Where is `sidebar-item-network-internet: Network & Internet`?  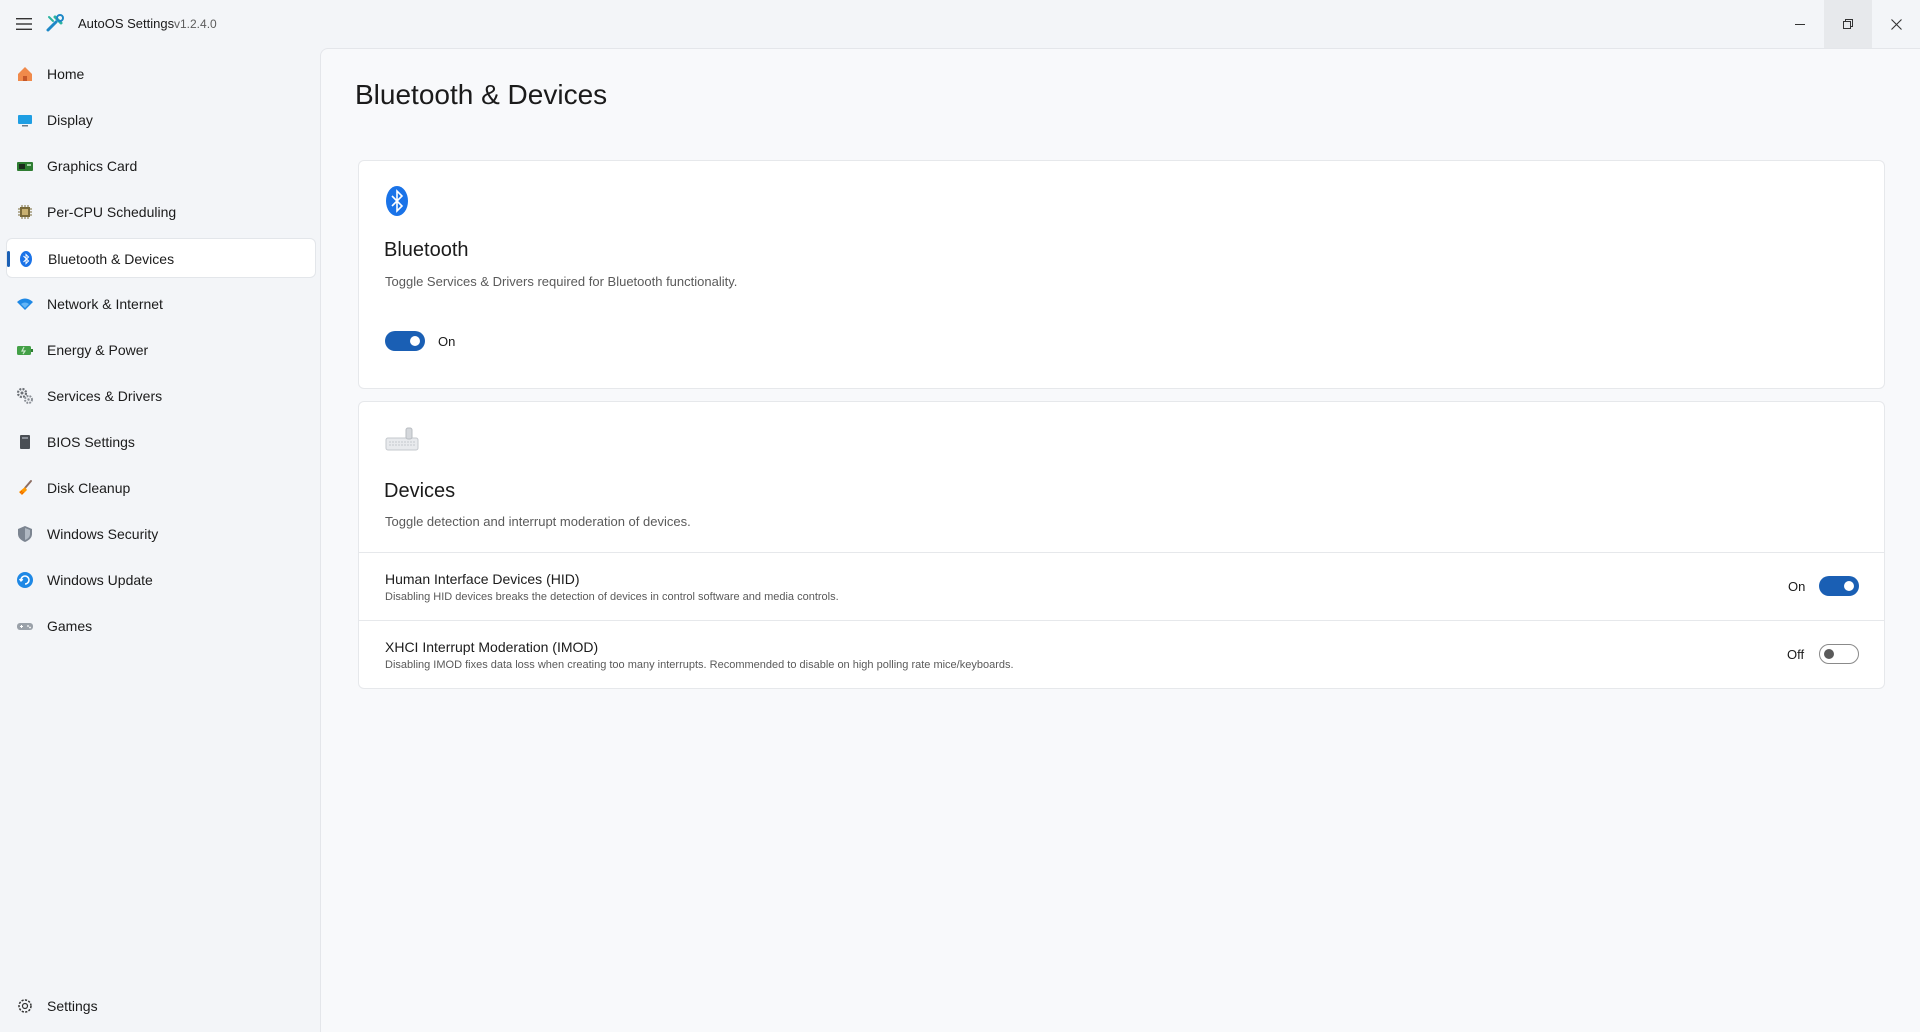
sidebar-item-network-internet: Network & Internet is located at coordinates (161, 304).